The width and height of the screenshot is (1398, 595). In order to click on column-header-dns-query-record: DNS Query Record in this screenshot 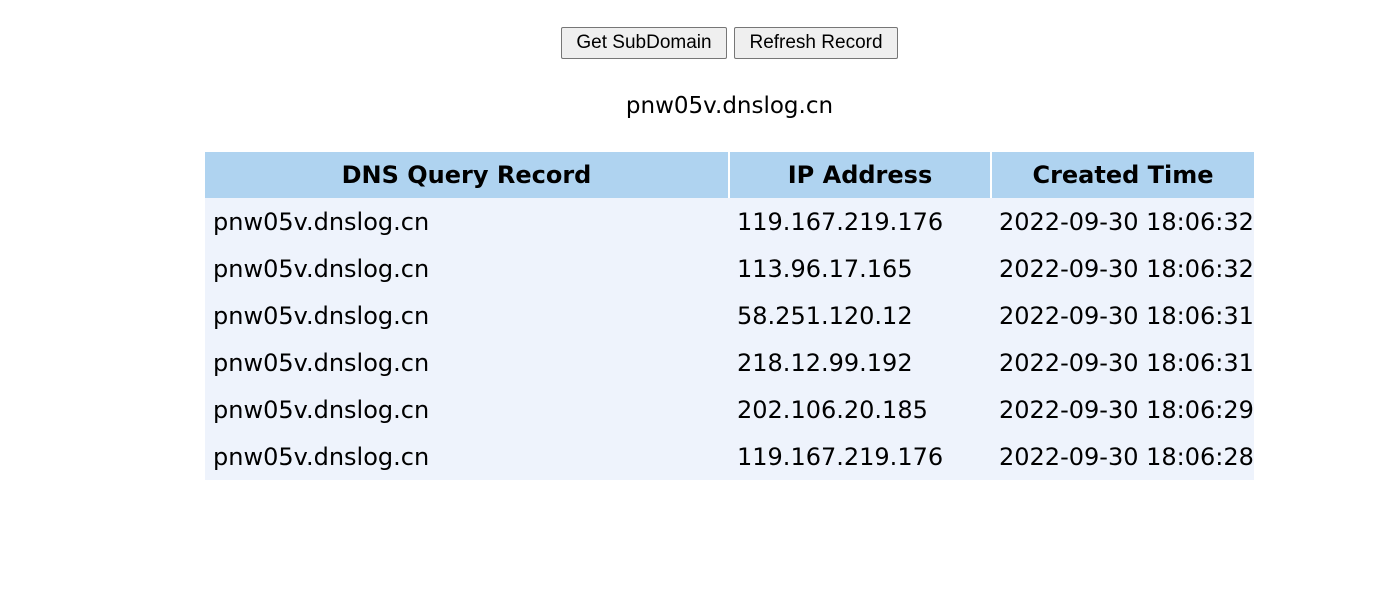, I will do `click(467, 175)`.